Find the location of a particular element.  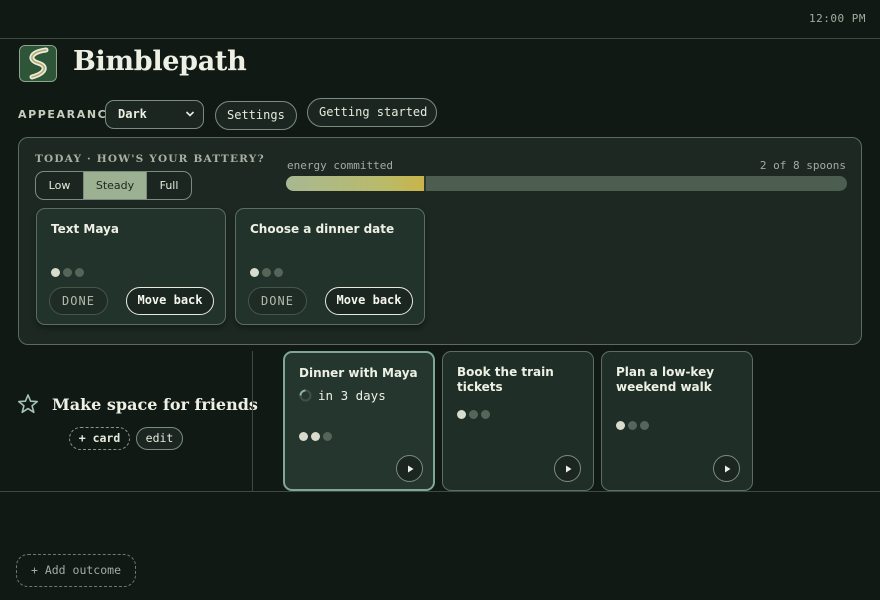

add-outcome-button: + Add outcome is located at coordinates (76, 570).